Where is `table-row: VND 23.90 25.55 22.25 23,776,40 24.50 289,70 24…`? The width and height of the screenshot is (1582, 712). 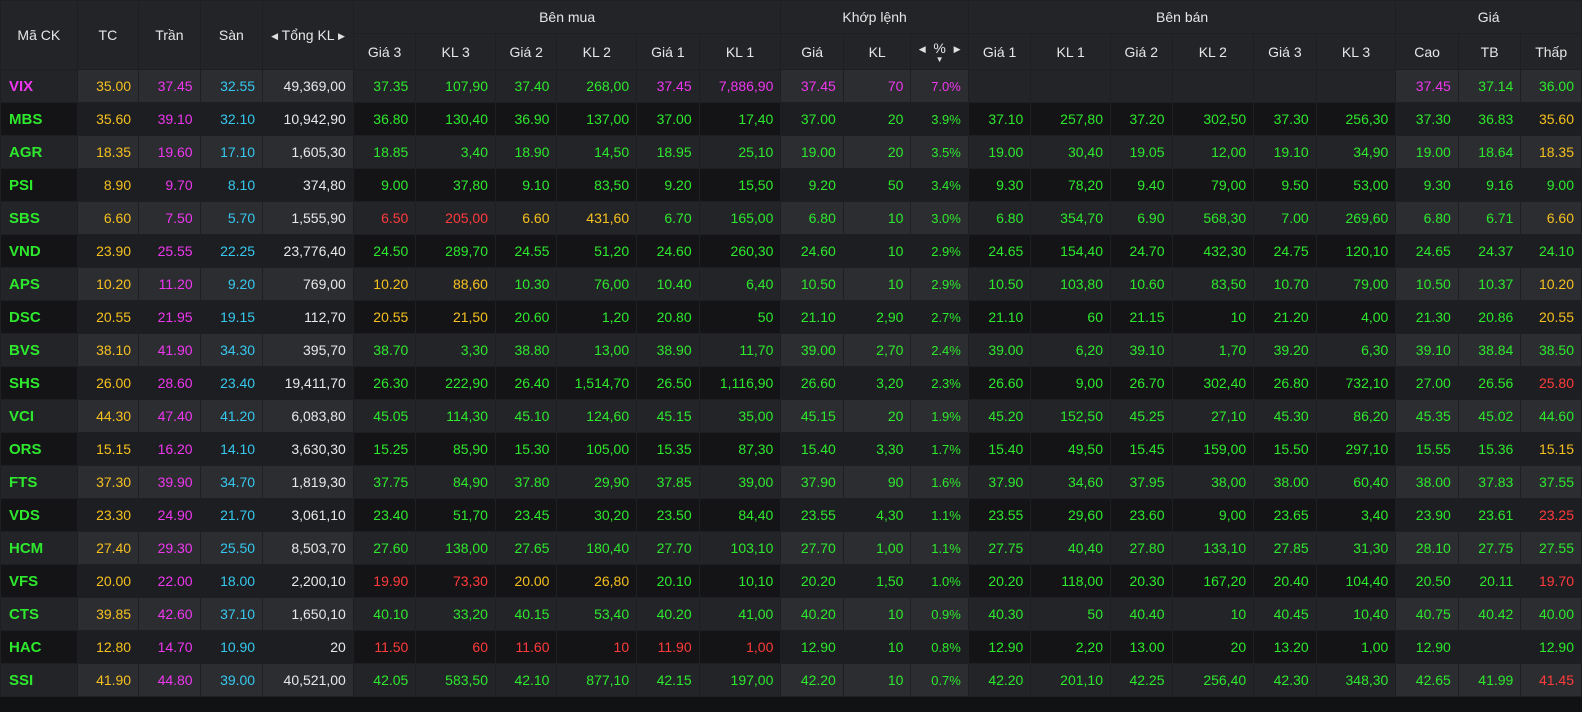 table-row: VND 23.90 25.55 22.25 23,776,40 24.50 289,70 24… is located at coordinates (791, 251).